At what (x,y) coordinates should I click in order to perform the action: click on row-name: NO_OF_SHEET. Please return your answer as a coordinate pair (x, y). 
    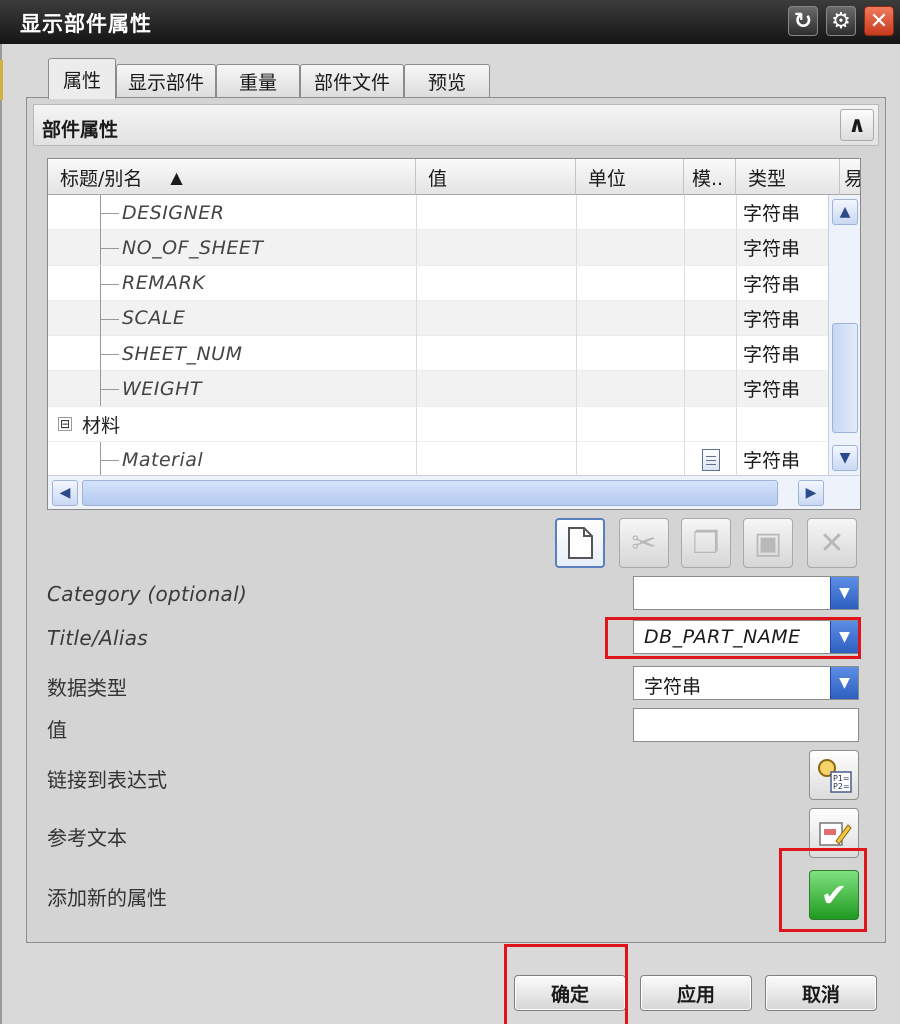
    Looking at the image, I should click on (193, 247).